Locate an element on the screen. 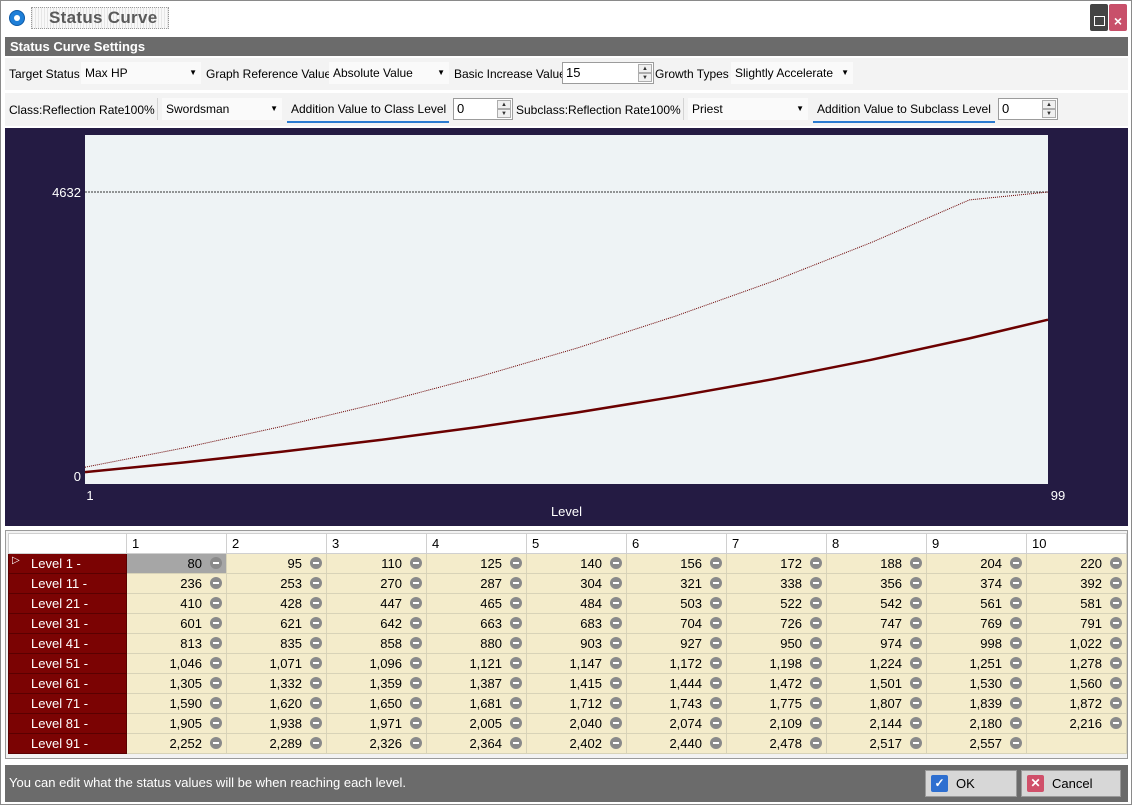 The image size is (1132, 805). table-cell: 1,096 is located at coordinates (376, 663).